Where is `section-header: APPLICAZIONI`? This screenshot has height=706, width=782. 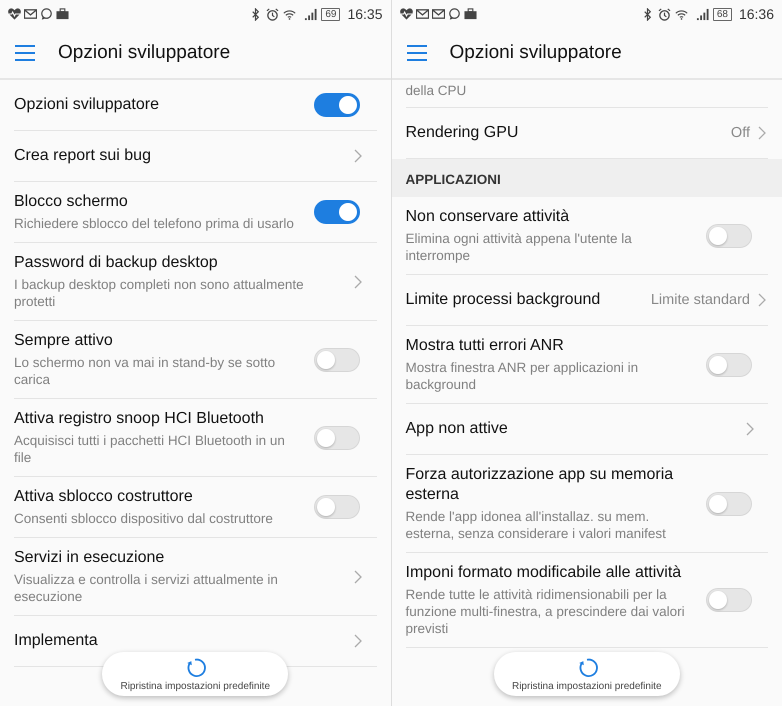 section-header: APPLICAZIONI is located at coordinates (587, 178).